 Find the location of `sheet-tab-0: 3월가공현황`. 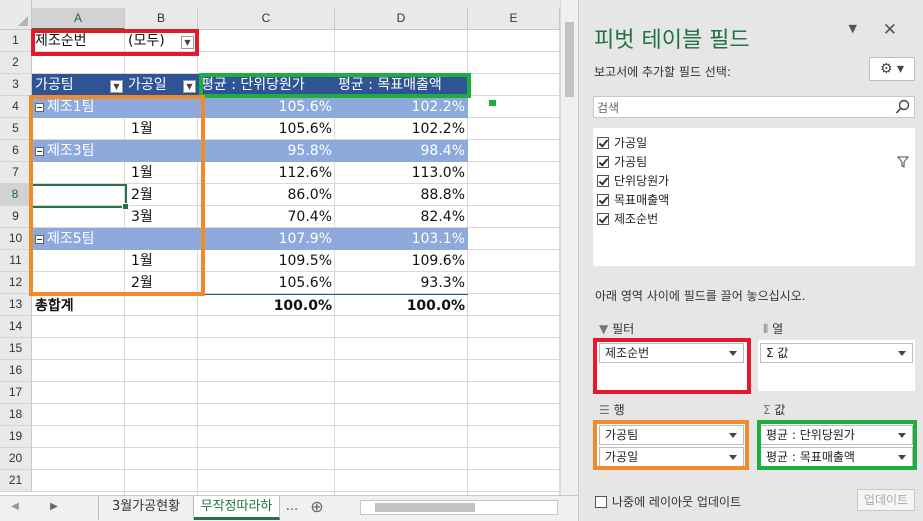

sheet-tab-0: 3월가공현황 is located at coordinates (146, 508).